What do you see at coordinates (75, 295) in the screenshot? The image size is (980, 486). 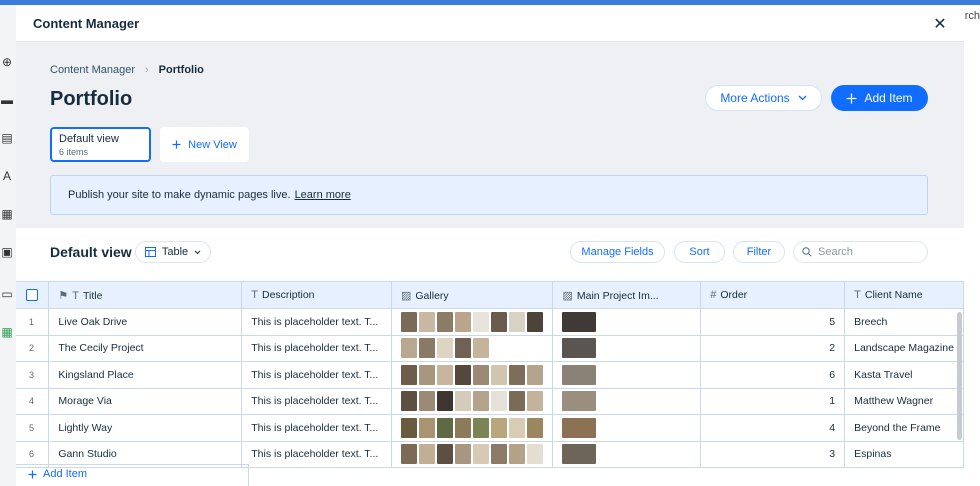 I see `text-field-icon: T` at bounding box center [75, 295].